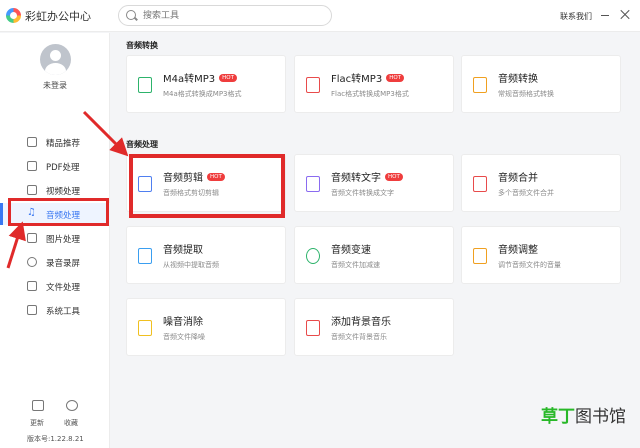 Image resolution: width=640 pixels, height=448 pixels. What do you see at coordinates (605, 15) in the screenshot?
I see `minimize-icon` at bounding box center [605, 15].